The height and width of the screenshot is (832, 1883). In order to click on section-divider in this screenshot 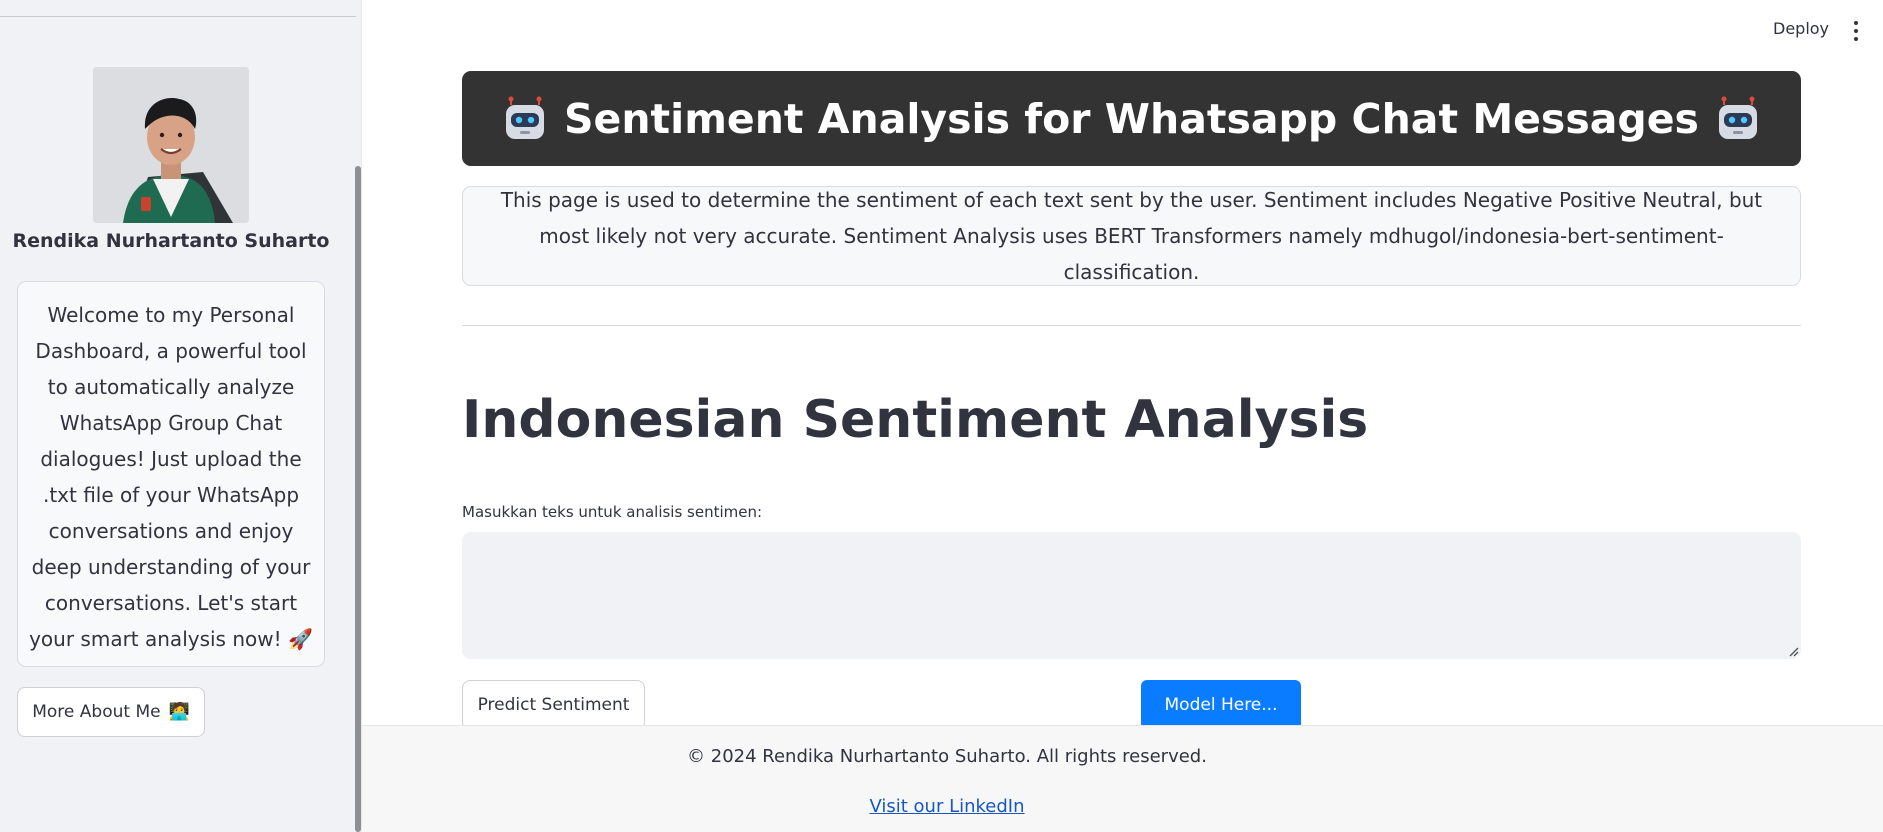, I will do `click(1131, 325)`.